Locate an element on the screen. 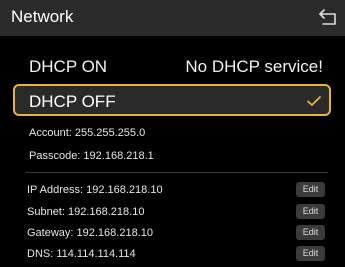 This screenshot has height=267, width=345. header-bar: Network is located at coordinates (172, 18).